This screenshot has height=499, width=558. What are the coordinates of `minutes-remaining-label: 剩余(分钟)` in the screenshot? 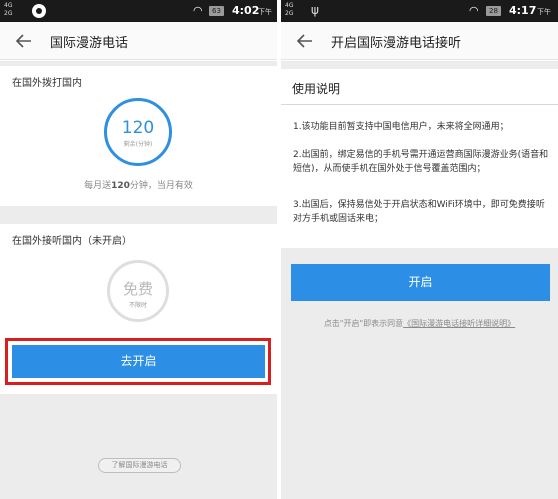 It's located at (138, 144).